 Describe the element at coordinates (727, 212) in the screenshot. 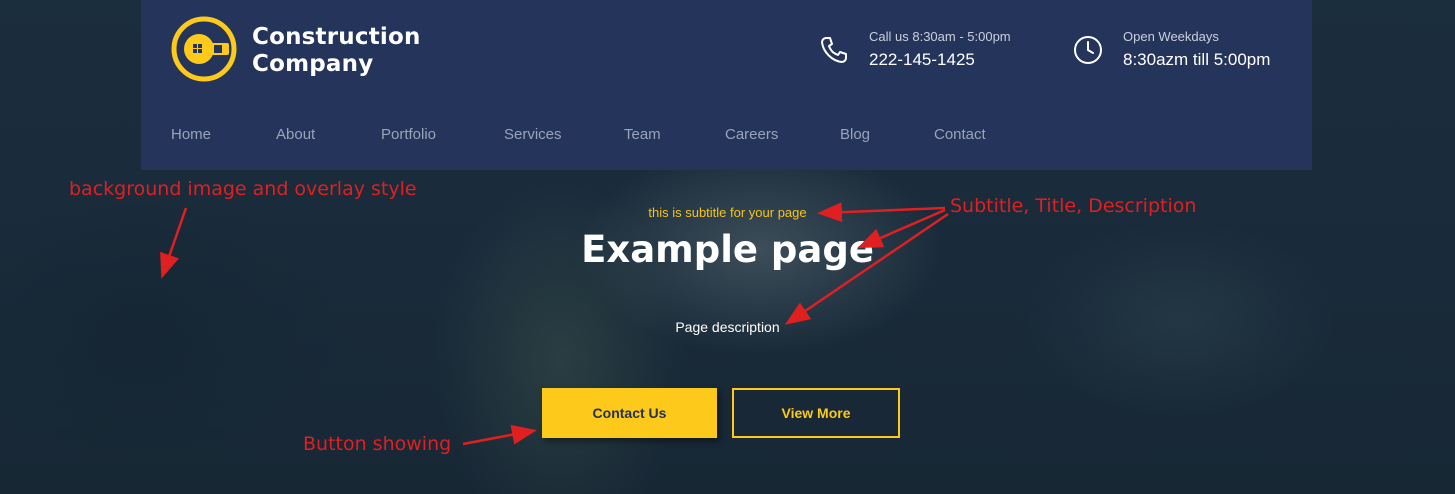

I see `page-subtitle: this is subtitle for your page` at that location.